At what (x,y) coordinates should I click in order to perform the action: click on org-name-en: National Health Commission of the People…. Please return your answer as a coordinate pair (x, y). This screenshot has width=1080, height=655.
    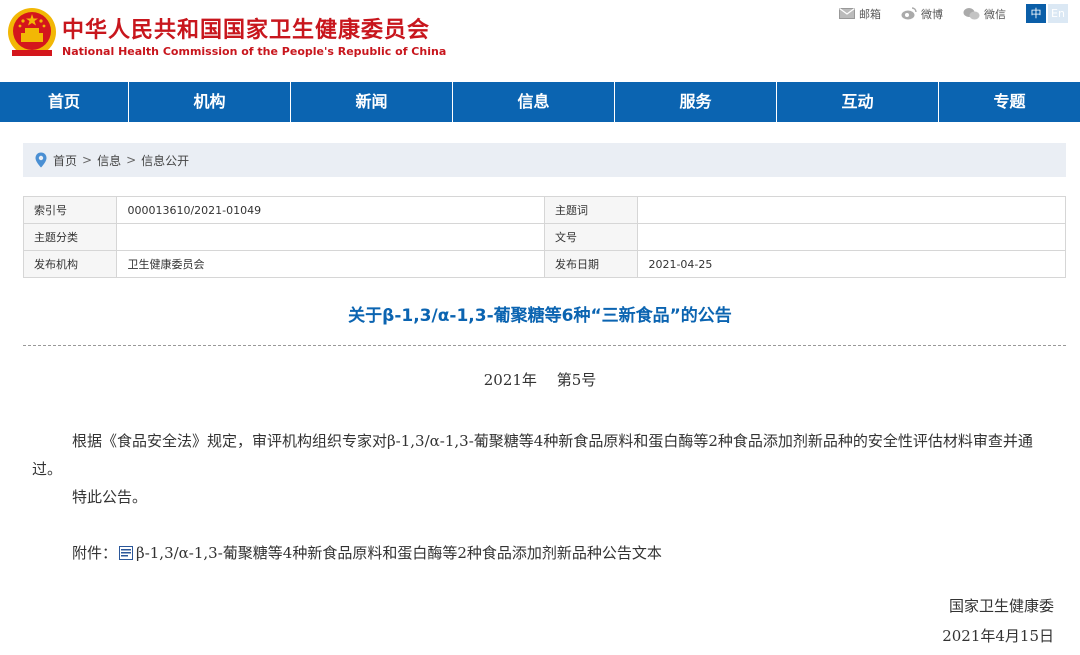
    Looking at the image, I should click on (254, 51).